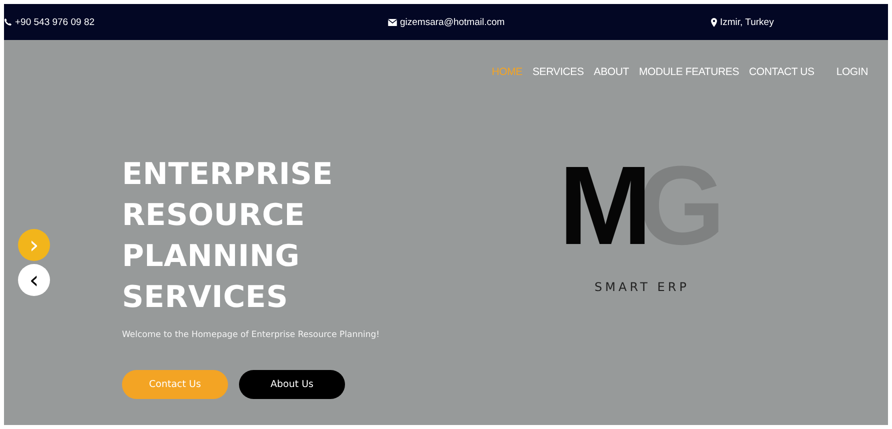 Image resolution: width=892 pixels, height=429 pixels. Describe the element at coordinates (611, 72) in the screenshot. I see `nav-link: ABOUT` at that location.